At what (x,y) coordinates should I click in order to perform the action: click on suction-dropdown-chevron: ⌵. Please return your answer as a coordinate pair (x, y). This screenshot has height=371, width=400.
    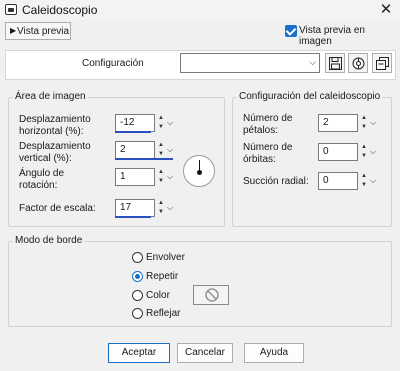
    Looking at the image, I should click on (373, 181).